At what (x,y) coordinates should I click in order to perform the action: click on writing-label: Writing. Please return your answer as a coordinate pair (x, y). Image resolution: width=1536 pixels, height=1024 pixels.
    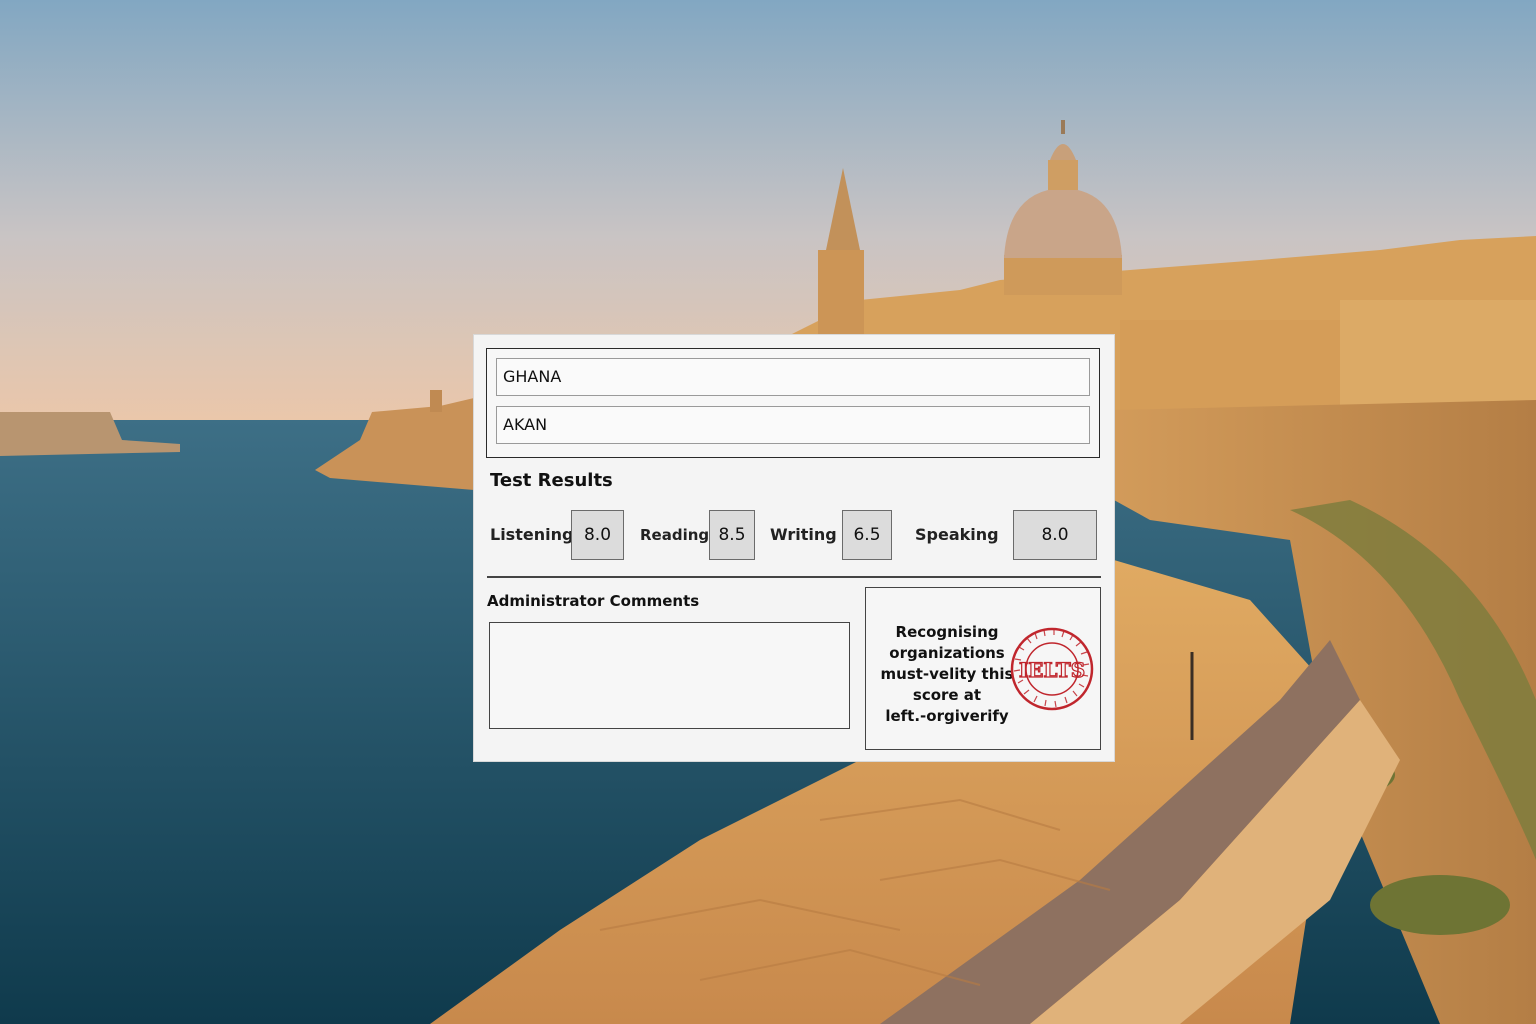
    Looking at the image, I should click on (803, 534).